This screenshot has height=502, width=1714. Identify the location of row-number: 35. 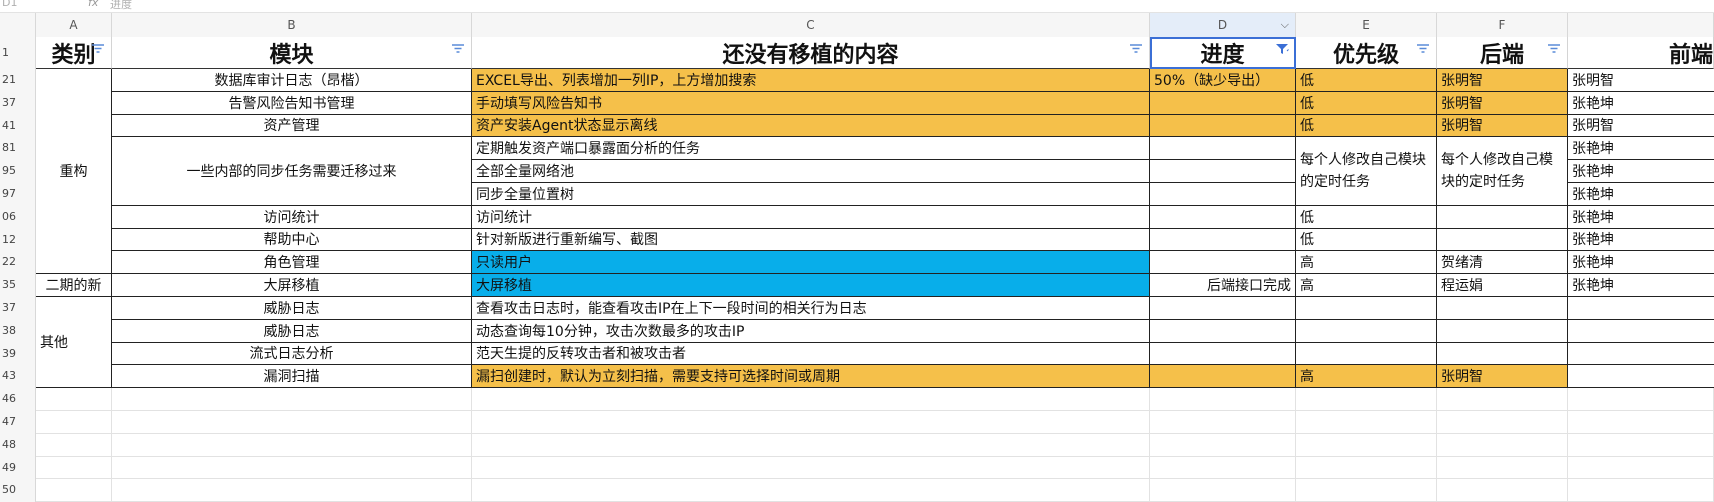
(18, 285).